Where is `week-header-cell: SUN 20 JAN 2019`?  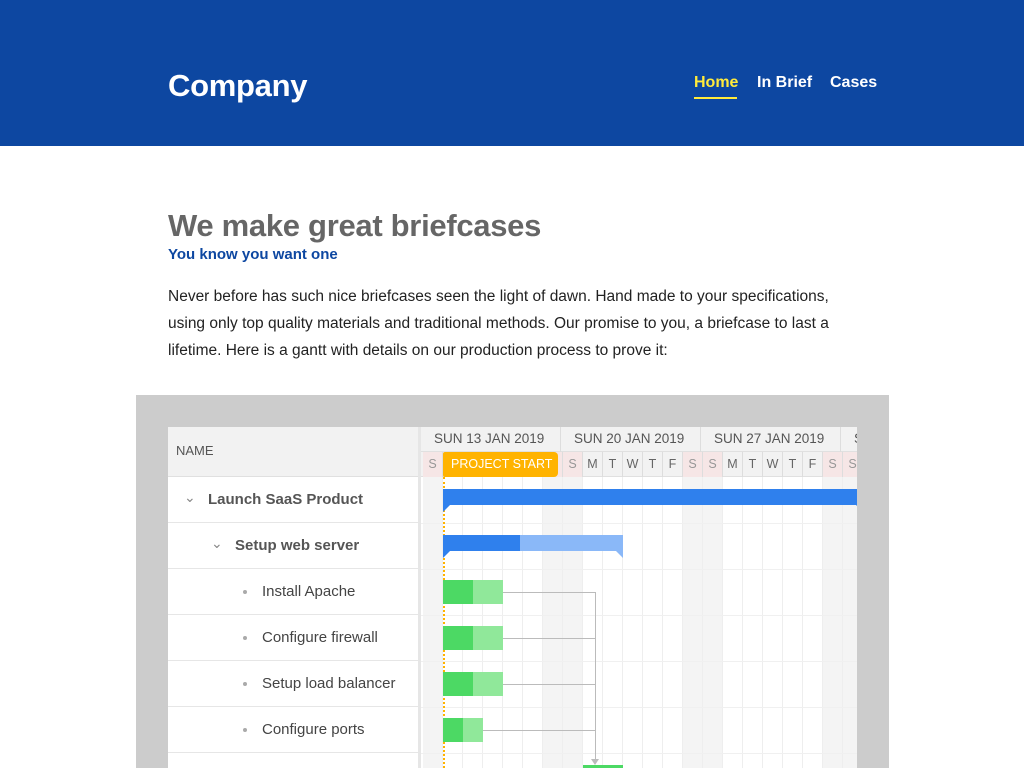 week-header-cell: SUN 20 JAN 2019 is located at coordinates (631, 439).